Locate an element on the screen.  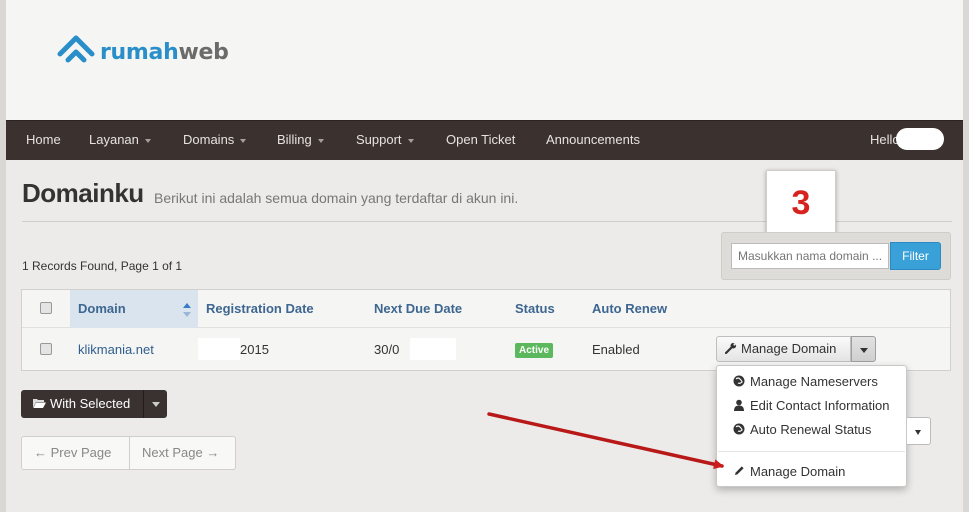
menu-item-label: Manage Nameservers is located at coordinates (814, 381).